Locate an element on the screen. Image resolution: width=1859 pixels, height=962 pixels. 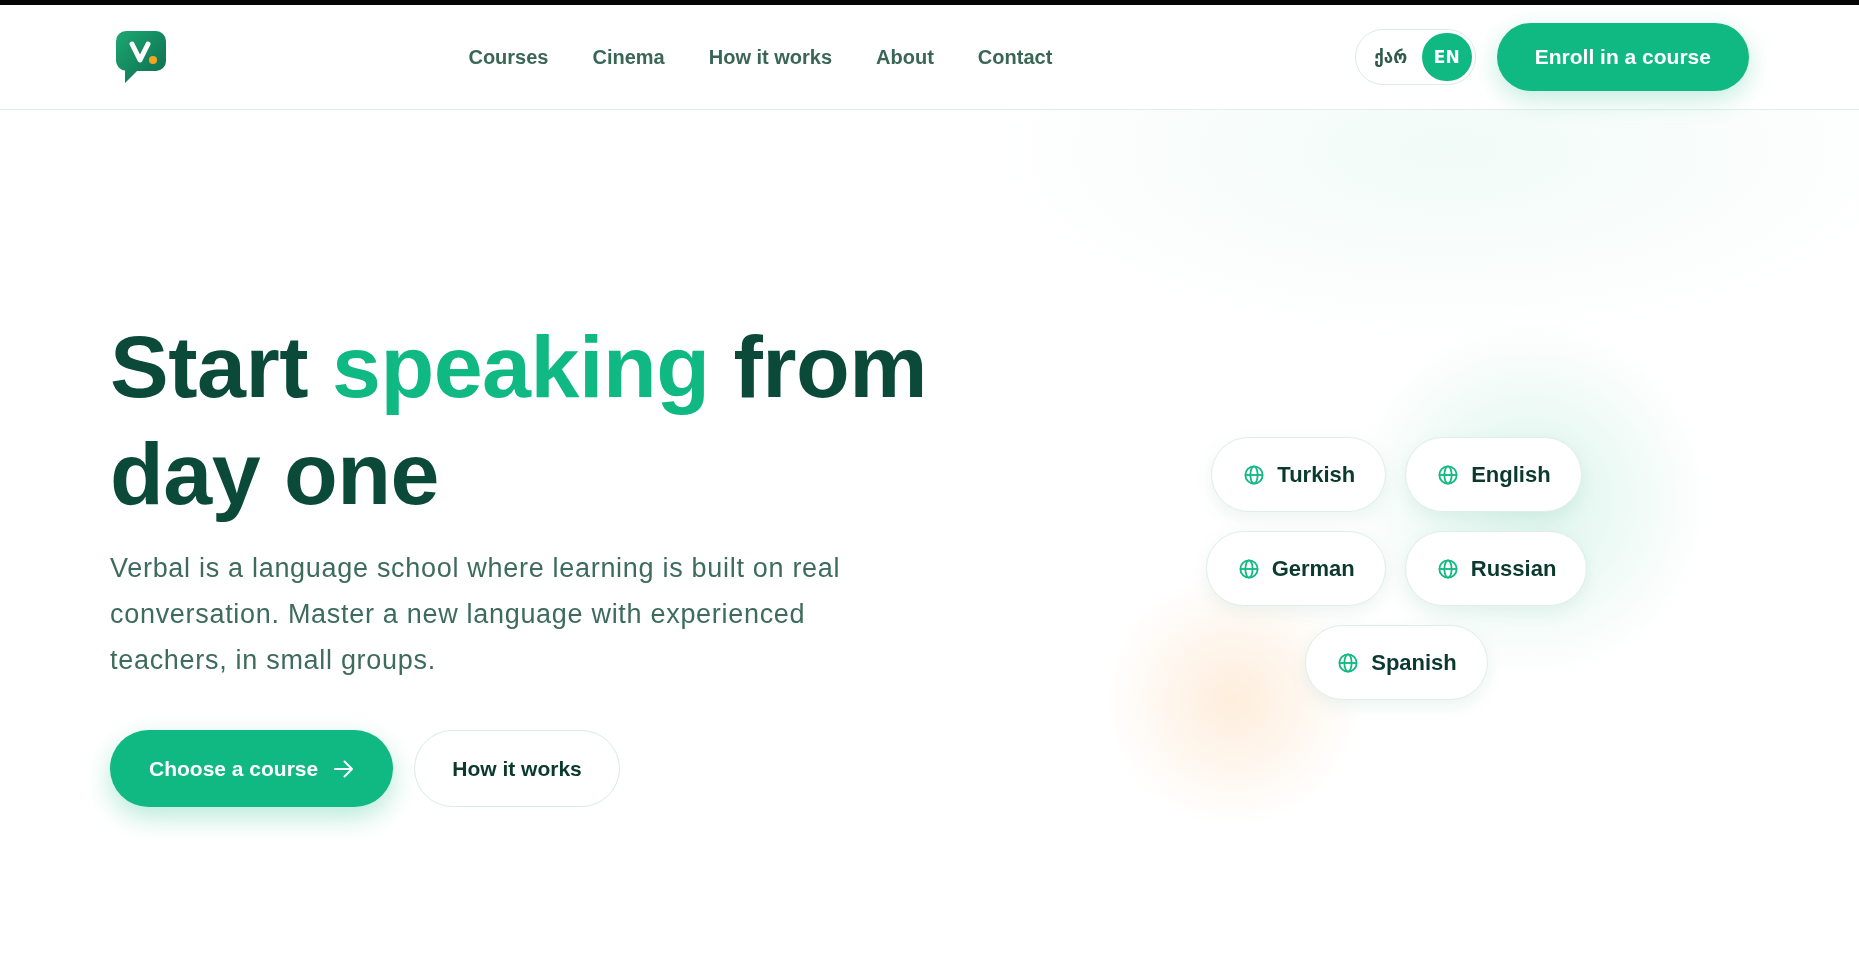
arrow-right-icon is located at coordinates (344, 768).